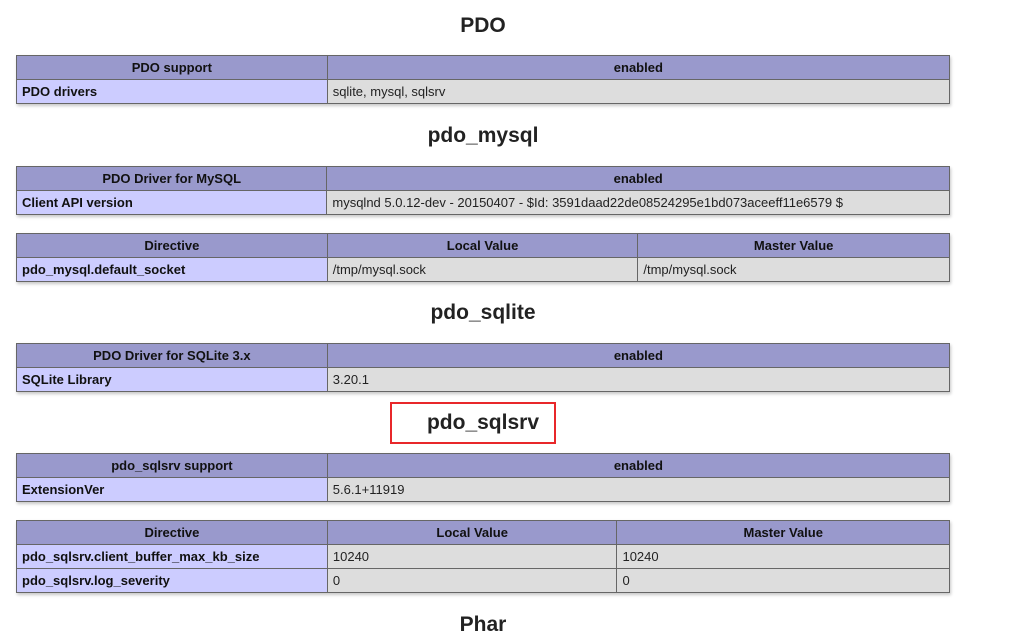 The height and width of the screenshot is (635, 1010). I want to click on value-cell: 3.20.1, so click(638, 379).